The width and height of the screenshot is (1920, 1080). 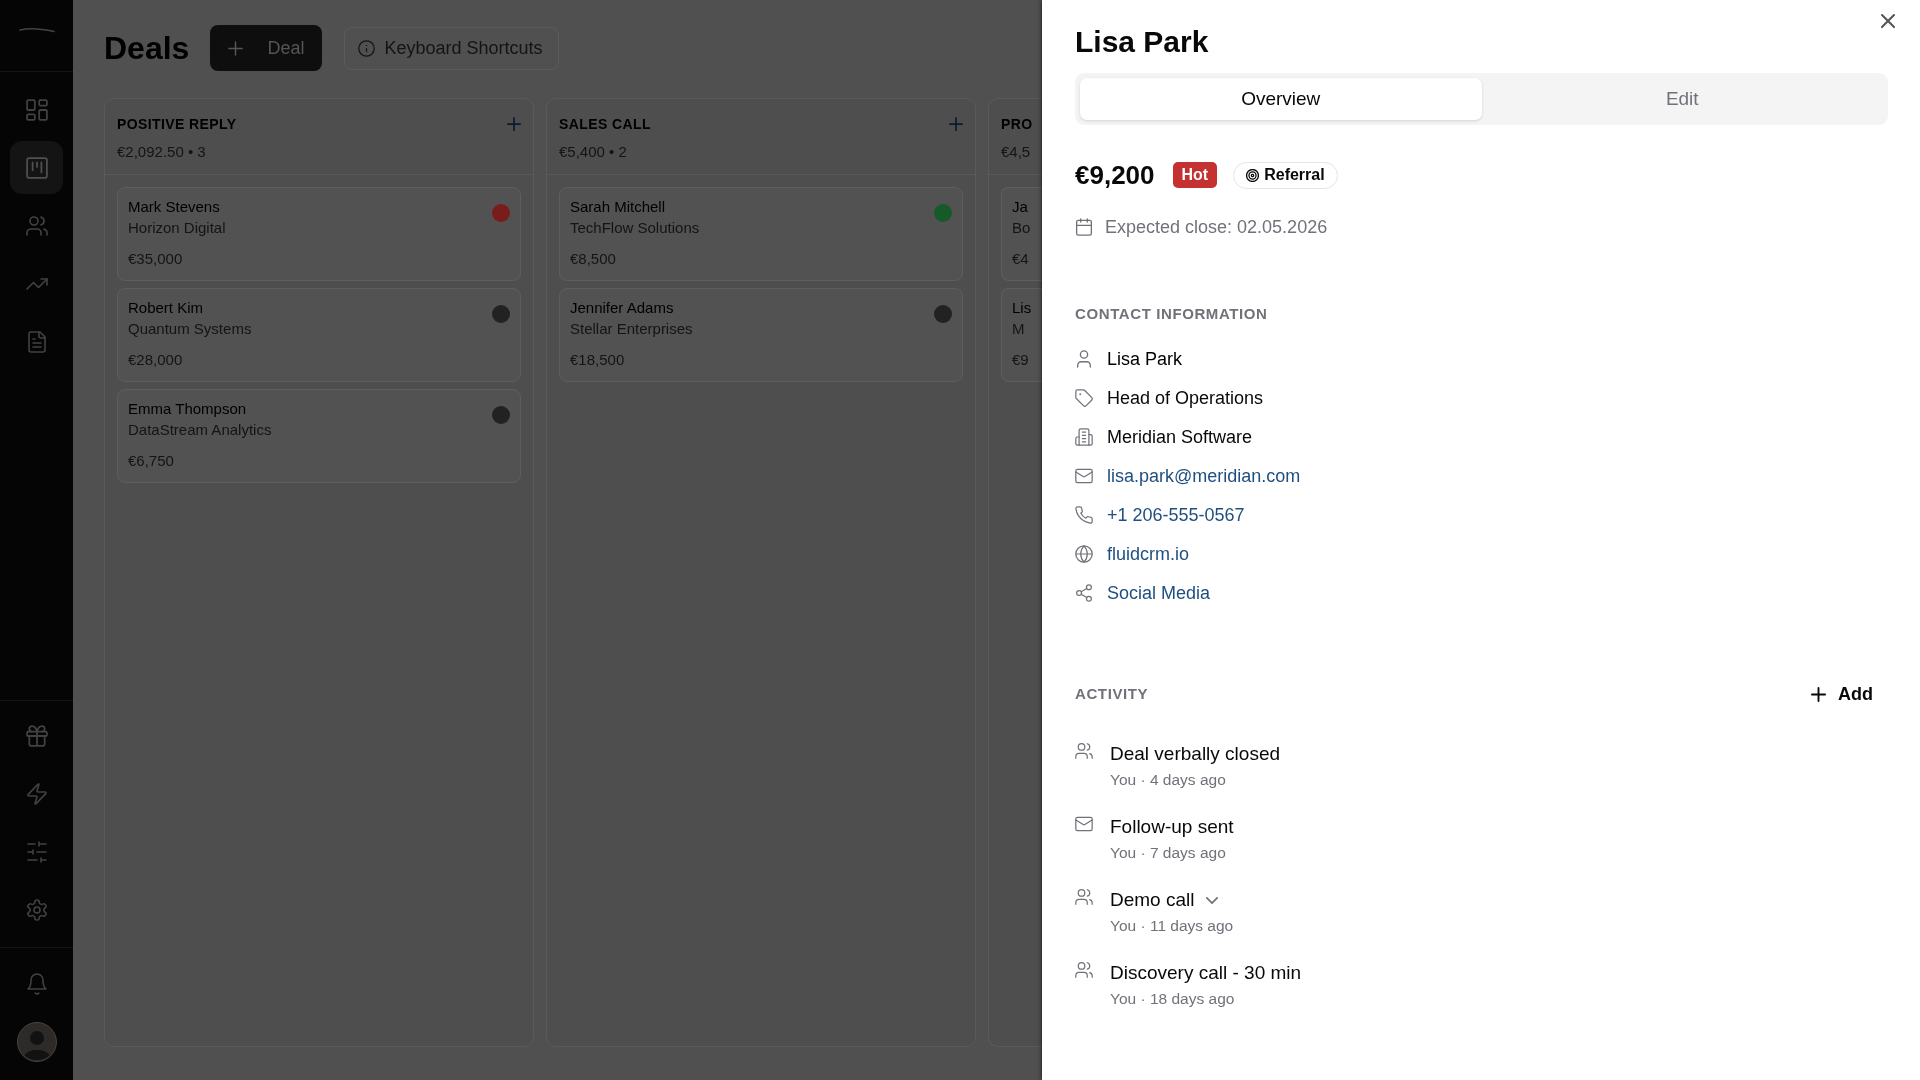 What do you see at coordinates (190, 329) in the screenshot?
I see `company-name: Quantum Systems` at bounding box center [190, 329].